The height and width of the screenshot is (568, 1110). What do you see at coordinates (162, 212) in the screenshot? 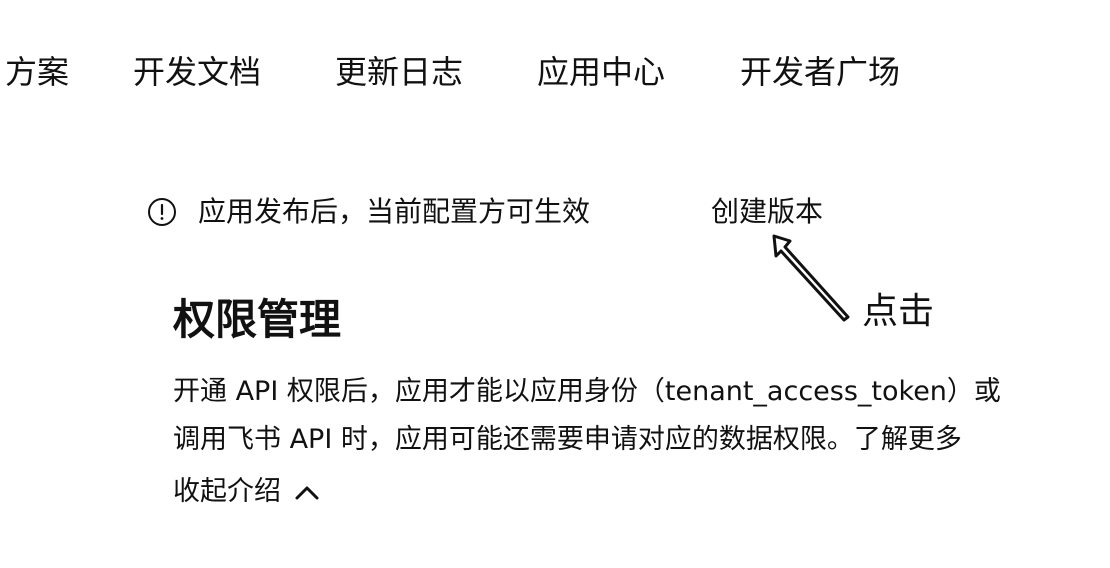
I see `info-icon` at bounding box center [162, 212].